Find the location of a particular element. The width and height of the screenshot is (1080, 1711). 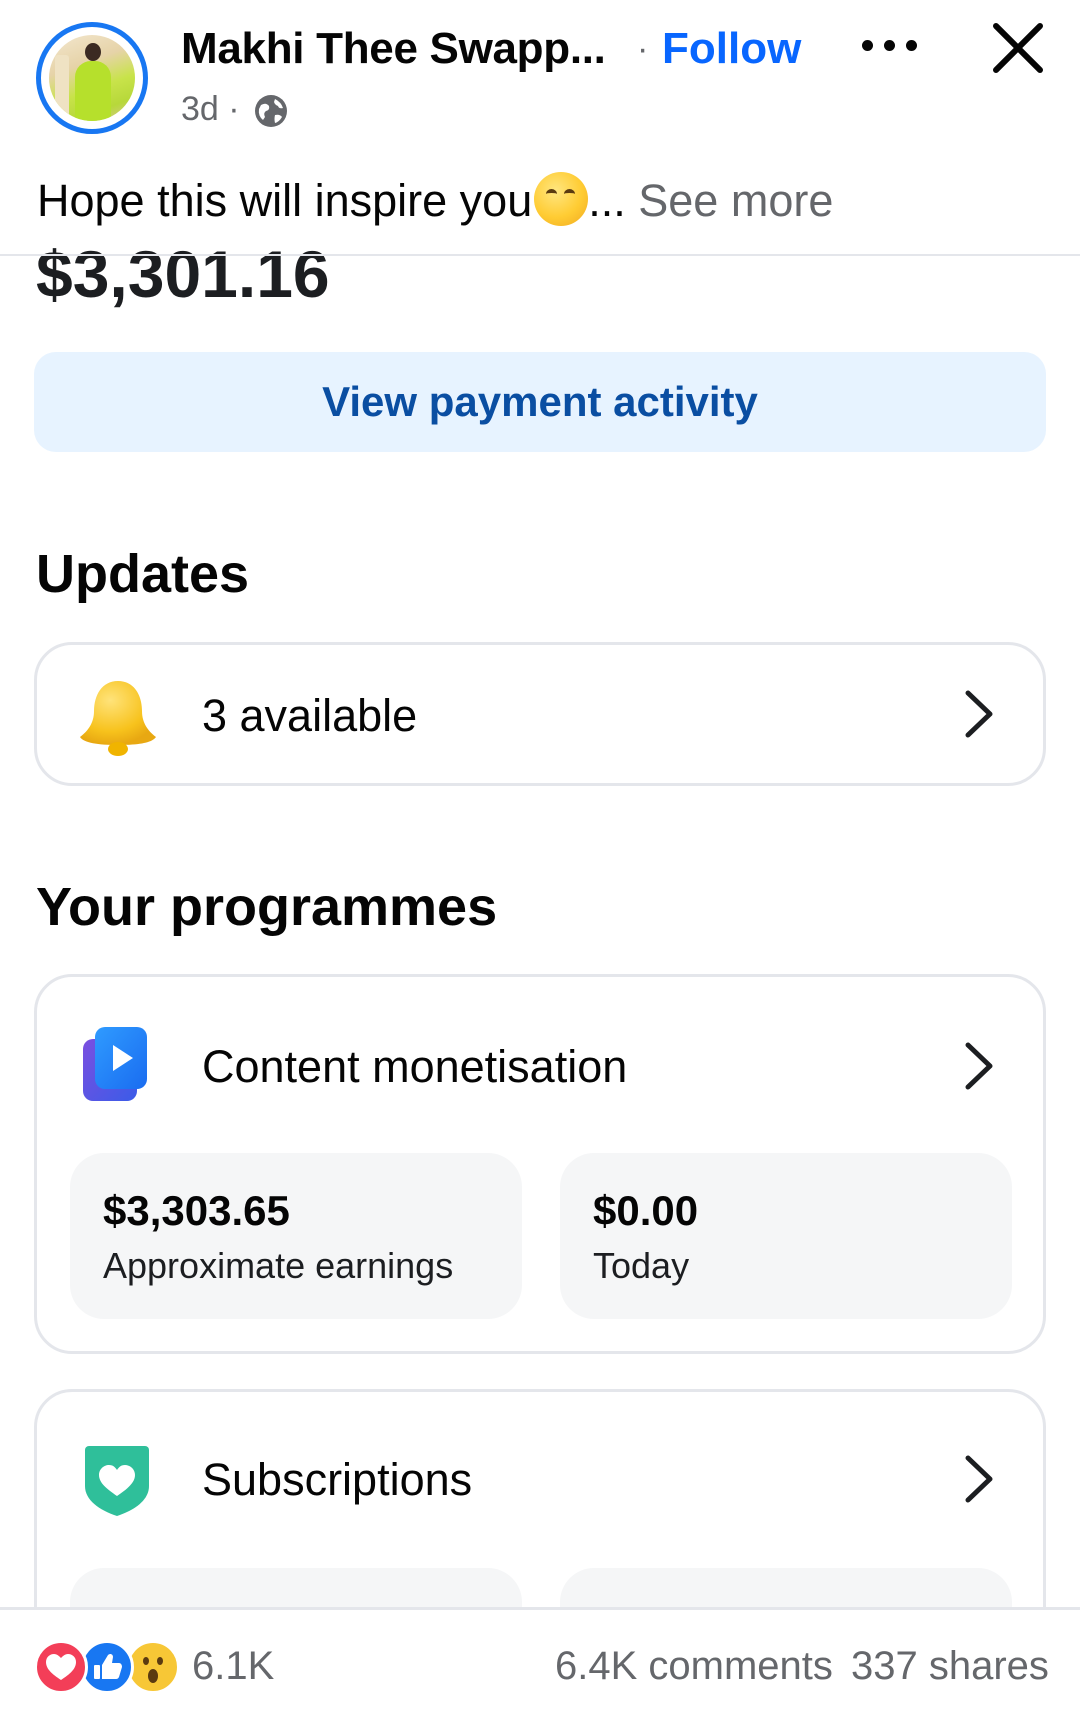

wow-reaction-icon is located at coordinates (153, 1667).